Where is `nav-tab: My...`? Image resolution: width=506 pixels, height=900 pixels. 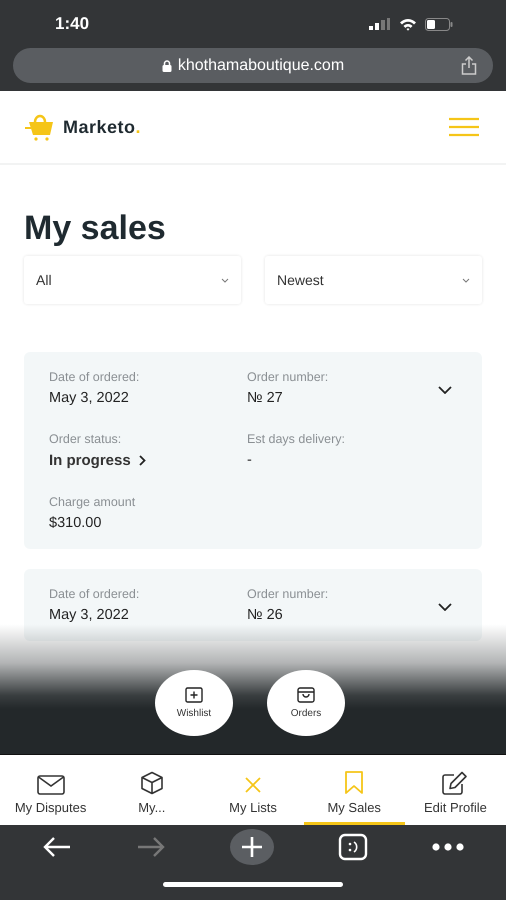
nav-tab: My... is located at coordinates (151, 790).